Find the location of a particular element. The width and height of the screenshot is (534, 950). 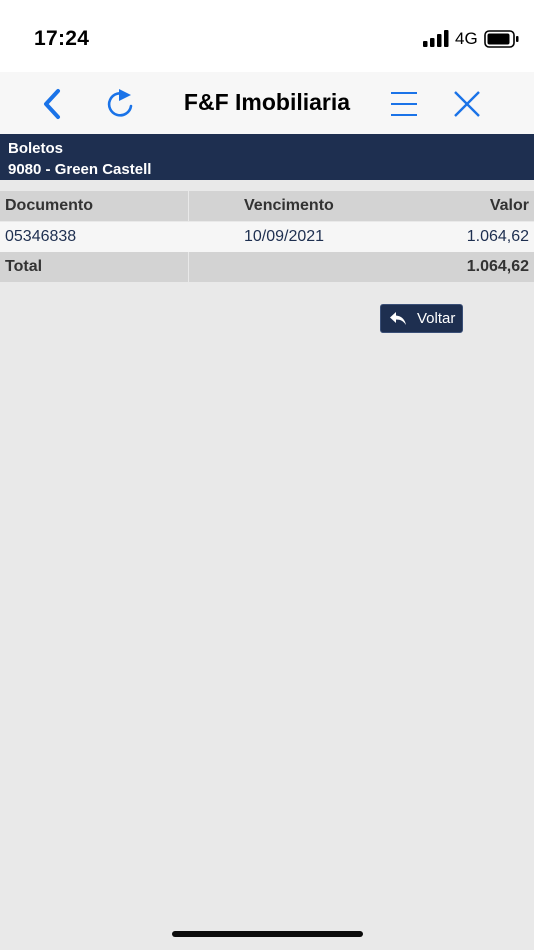

back-chevron-icon is located at coordinates (52, 104).